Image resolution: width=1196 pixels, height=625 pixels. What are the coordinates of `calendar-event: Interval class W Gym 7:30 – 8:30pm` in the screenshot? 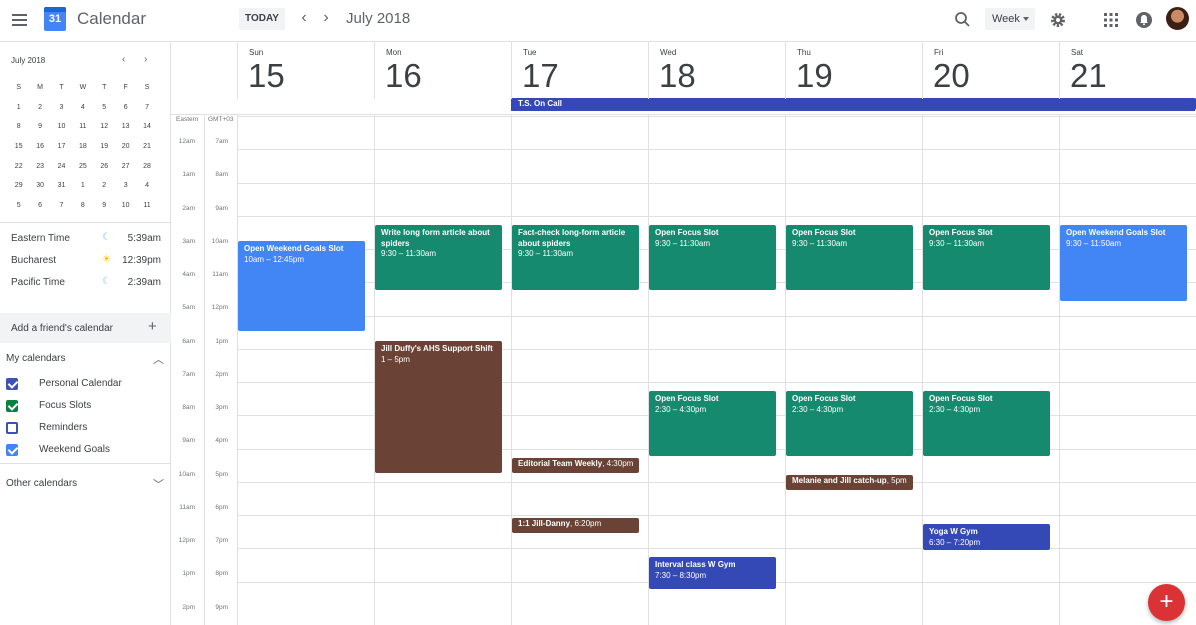 It's located at (712, 573).